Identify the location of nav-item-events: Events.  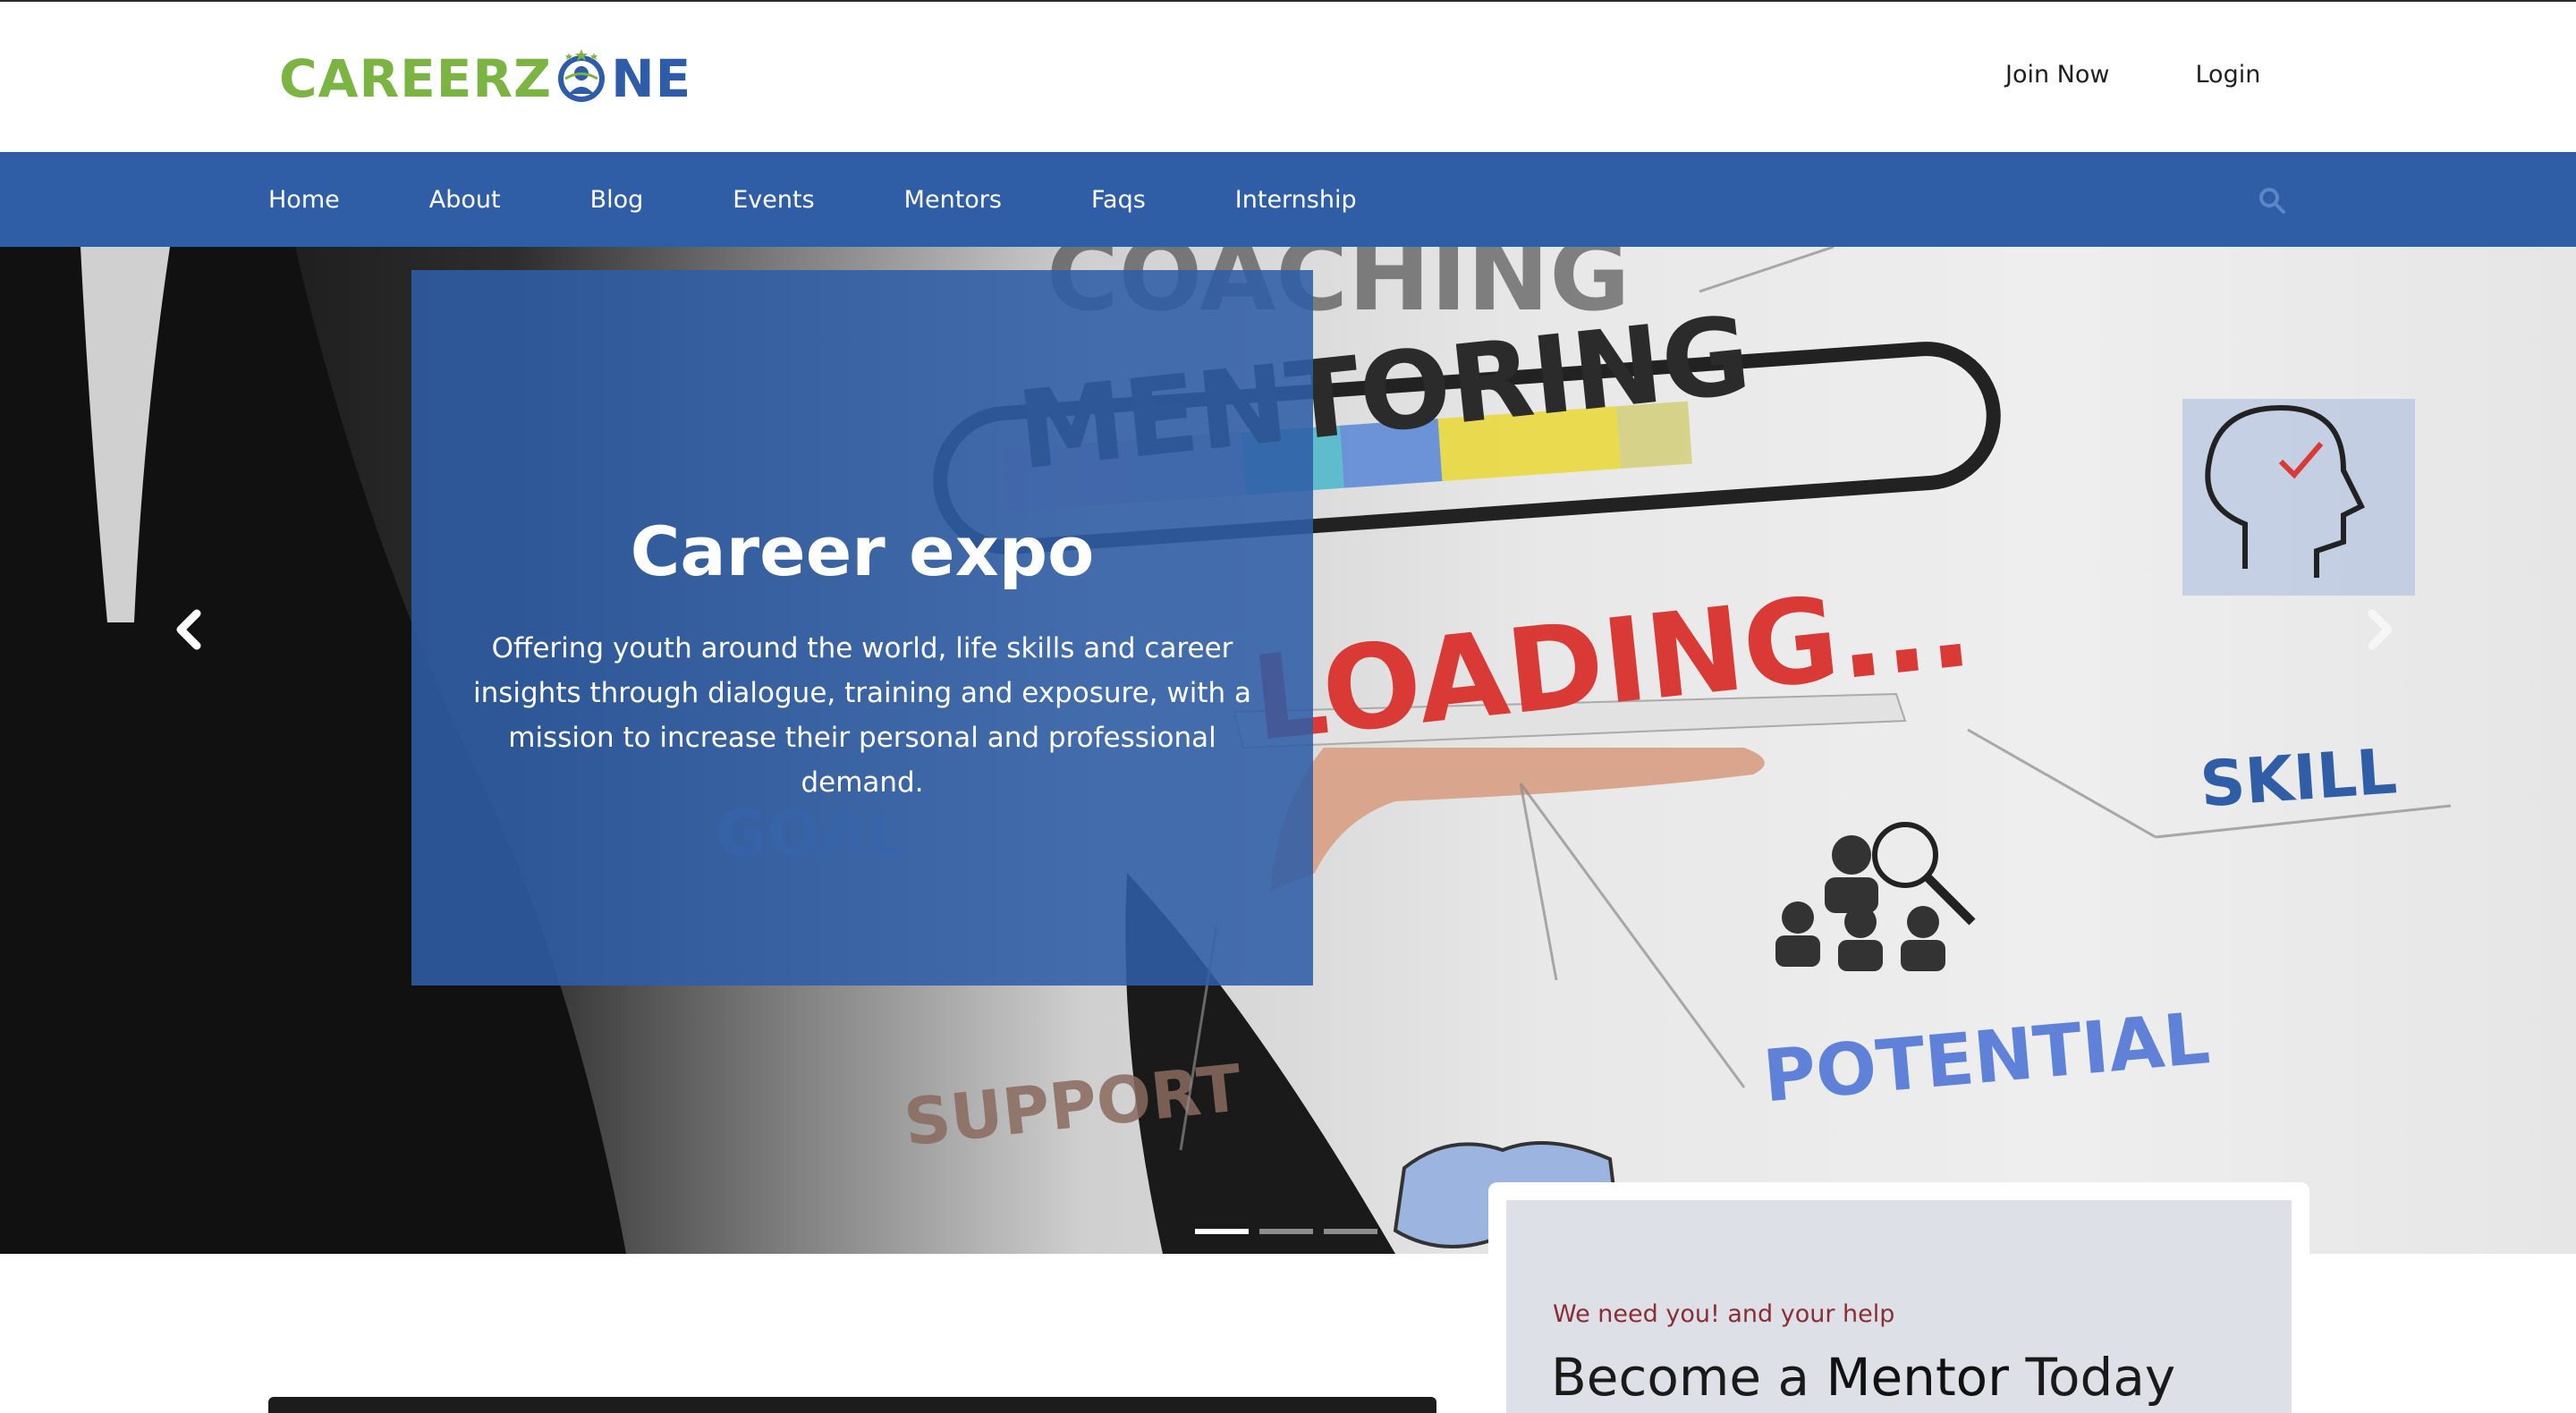
(773, 200).